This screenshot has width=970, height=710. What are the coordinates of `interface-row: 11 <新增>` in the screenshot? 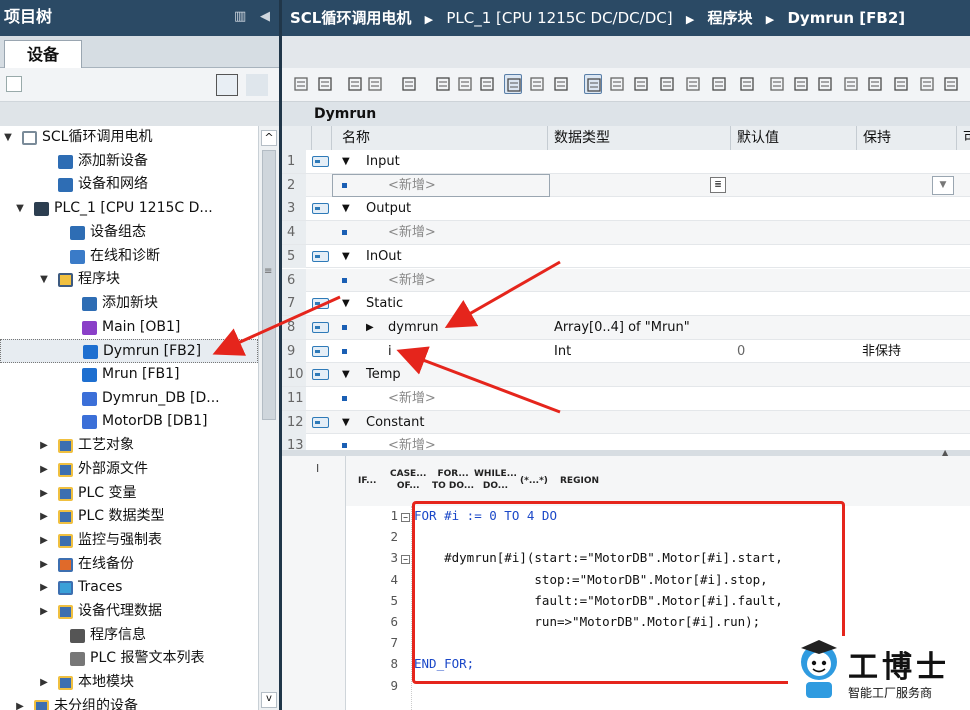 It's located at (626, 399).